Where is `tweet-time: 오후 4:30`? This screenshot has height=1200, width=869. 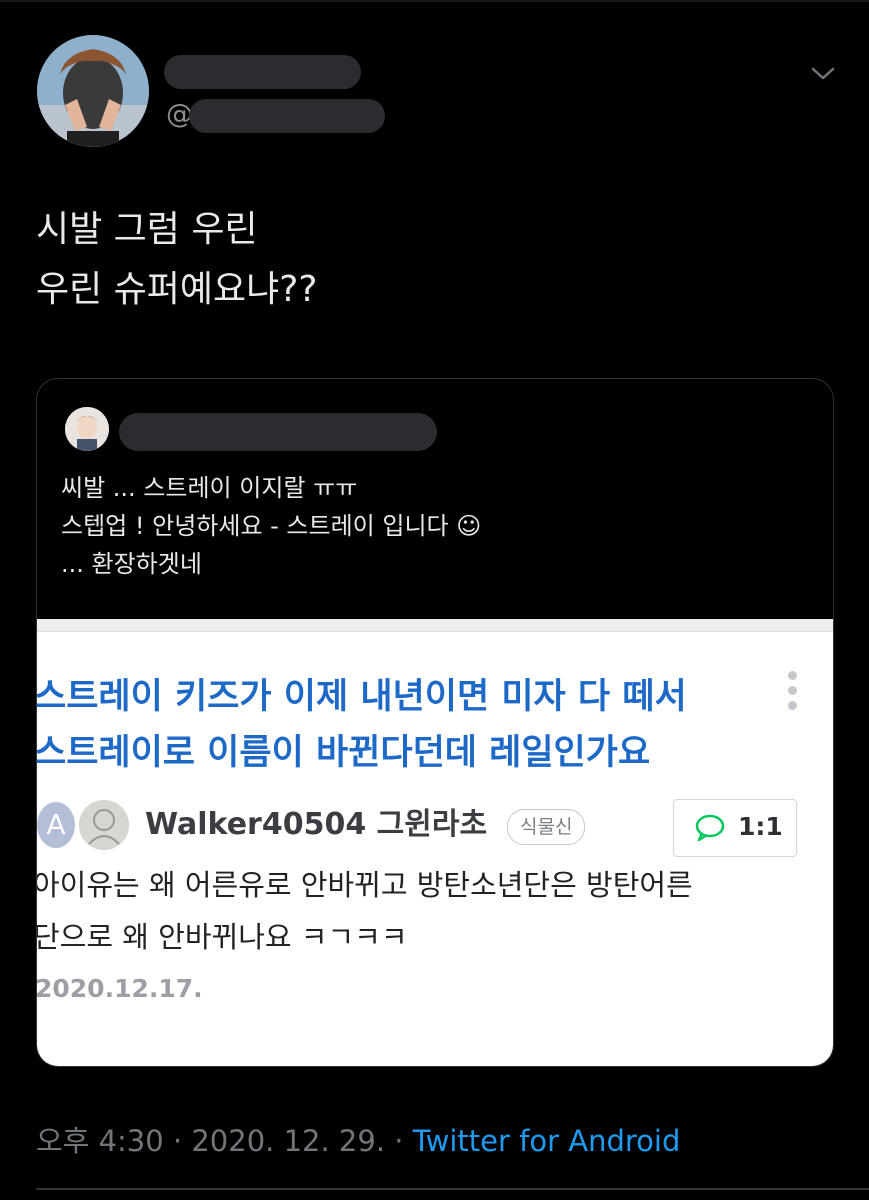 tweet-time: 오후 4:30 is located at coordinates (100, 1141).